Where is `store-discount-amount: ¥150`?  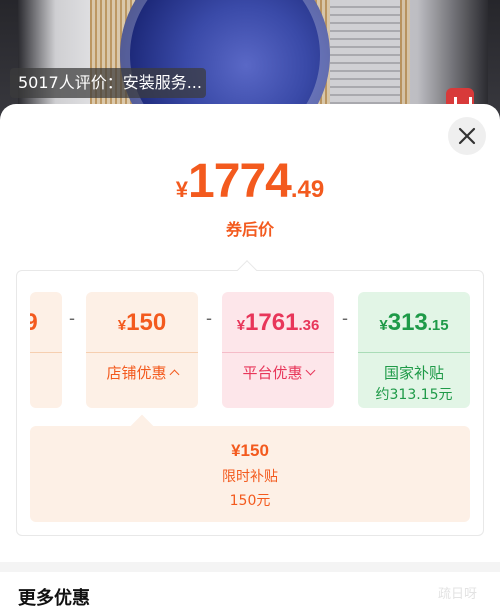 store-discount-amount: ¥150 is located at coordinates (142, 322).